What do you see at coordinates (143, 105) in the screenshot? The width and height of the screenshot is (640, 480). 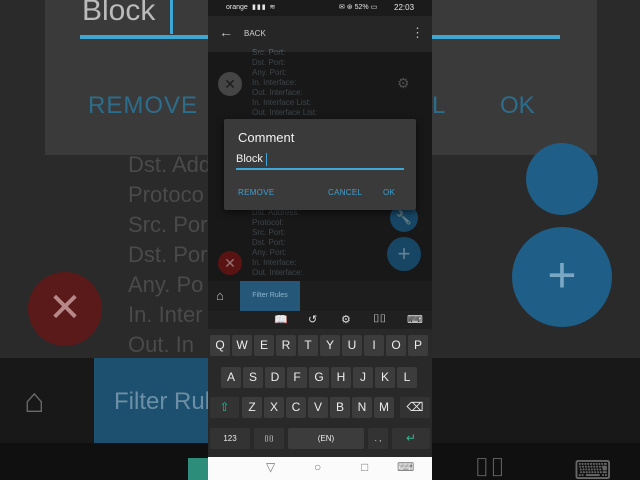 I see `bg-remove-label: REMOVE` at bounding box center [143, 105].